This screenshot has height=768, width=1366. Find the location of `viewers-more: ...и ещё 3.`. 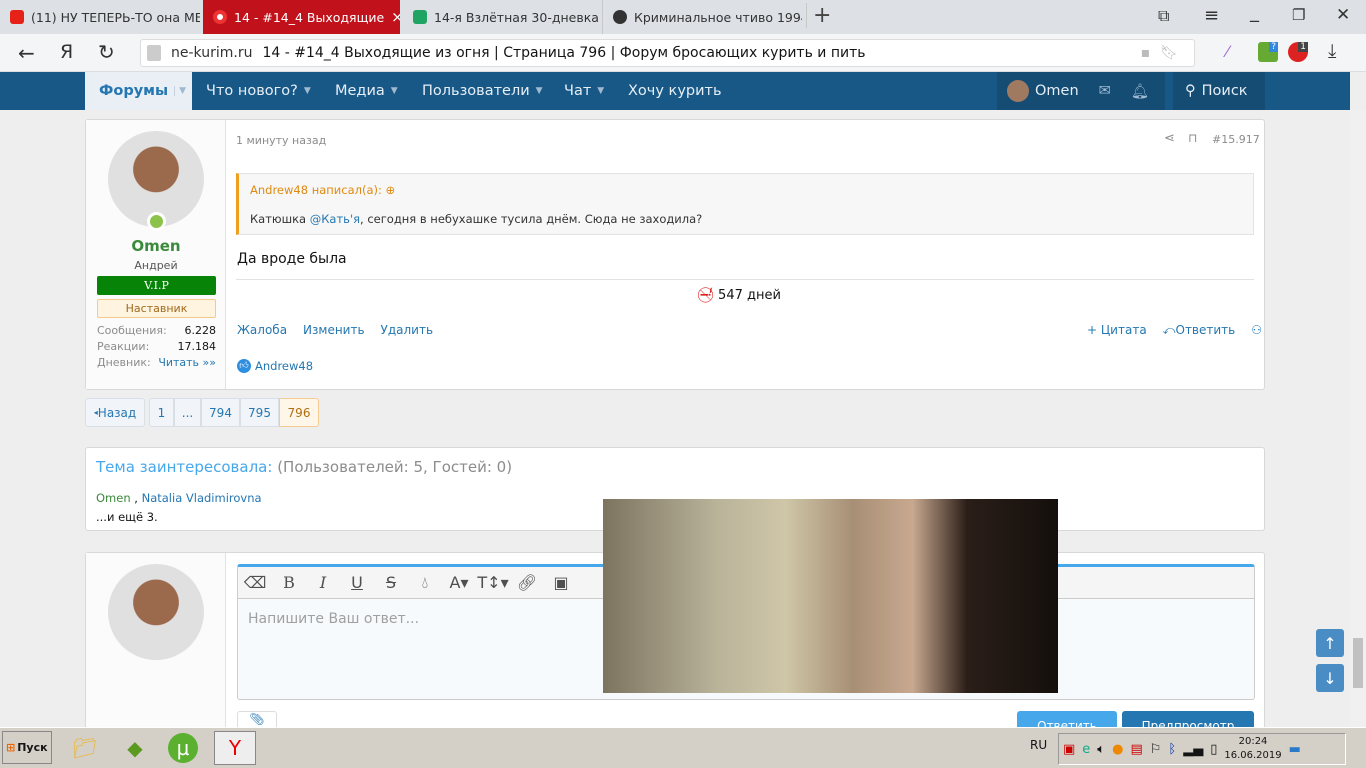

viewers-more: ...и ещё 3. is located at coordinates (127, 517).